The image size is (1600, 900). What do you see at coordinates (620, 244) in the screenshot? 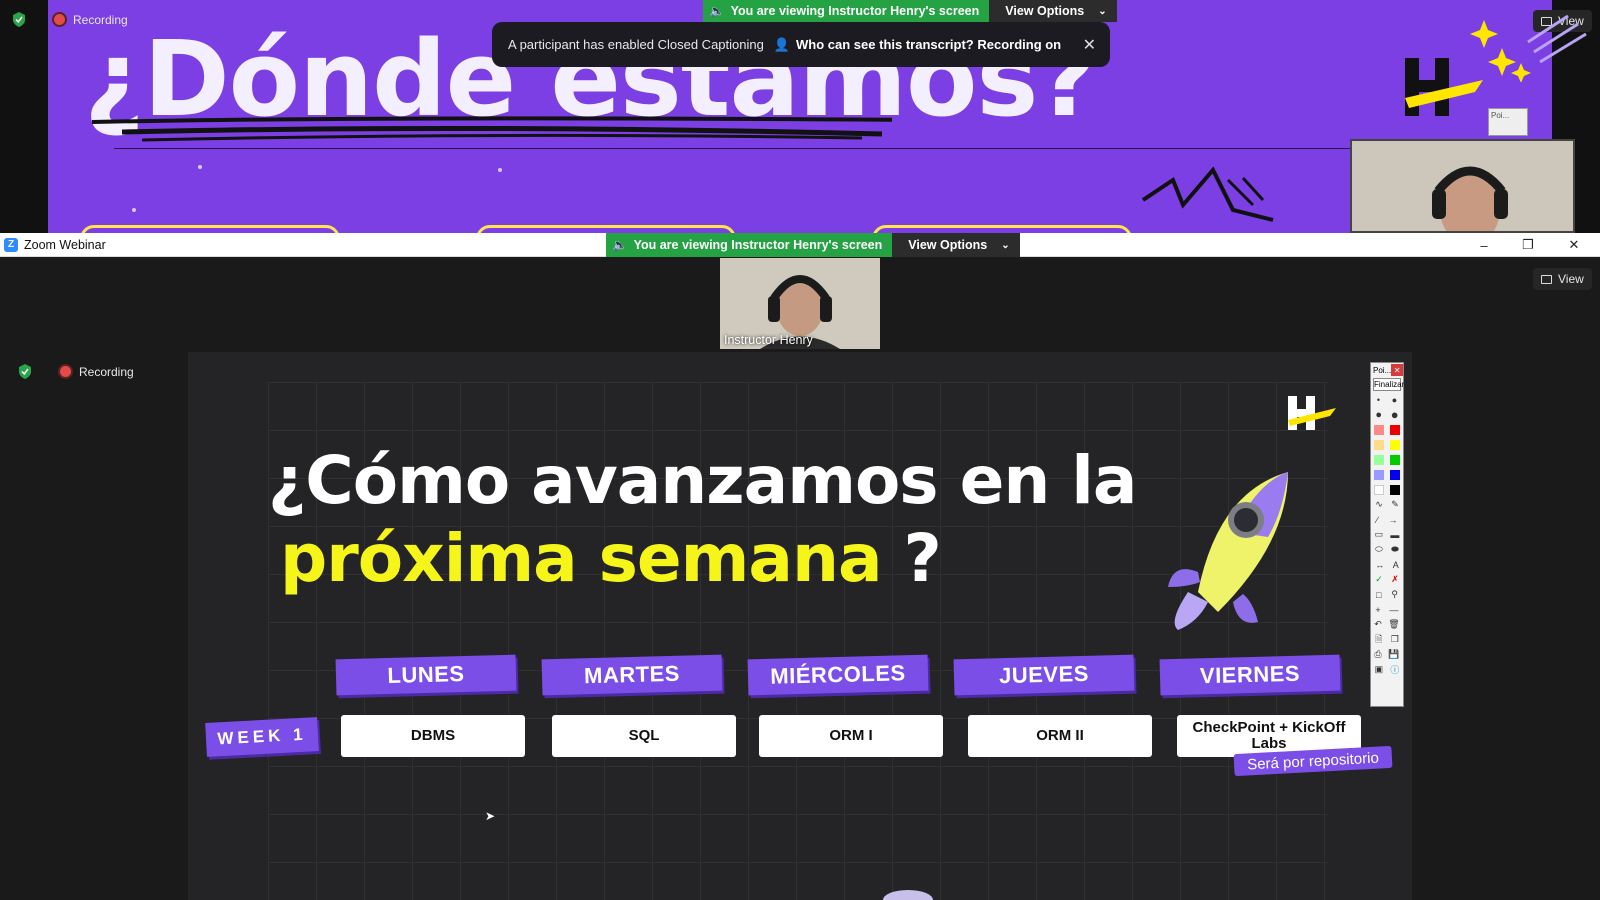
I see `speaker-icon: 🔈` at bounding box center [620, 244].